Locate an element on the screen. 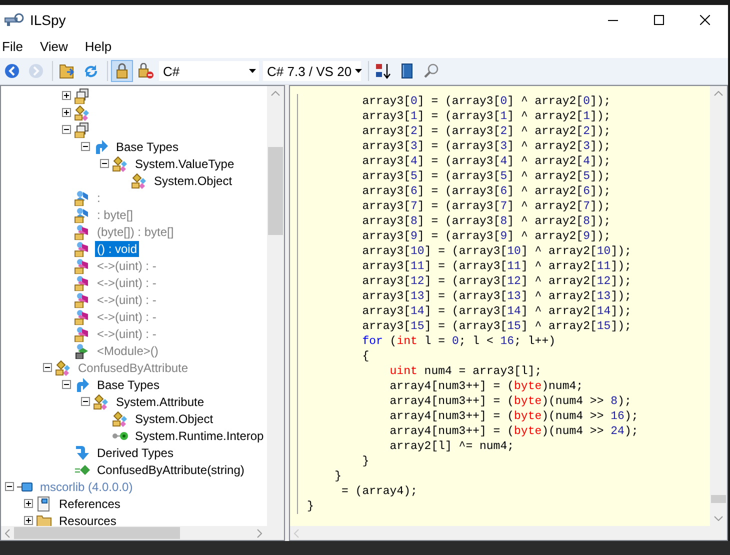 The height and width of the screenshot is (555, 730). tree-item-label: Resources is located at coordinates (87, 519).